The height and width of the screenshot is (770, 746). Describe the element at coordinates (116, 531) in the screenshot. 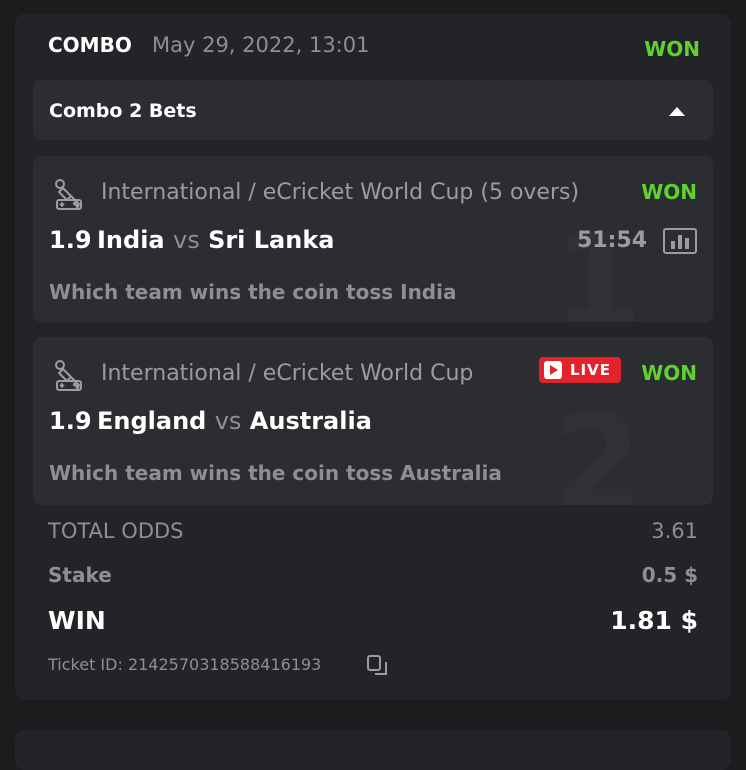

I see `total-odds-label: TOTAL ODDS` at that location.